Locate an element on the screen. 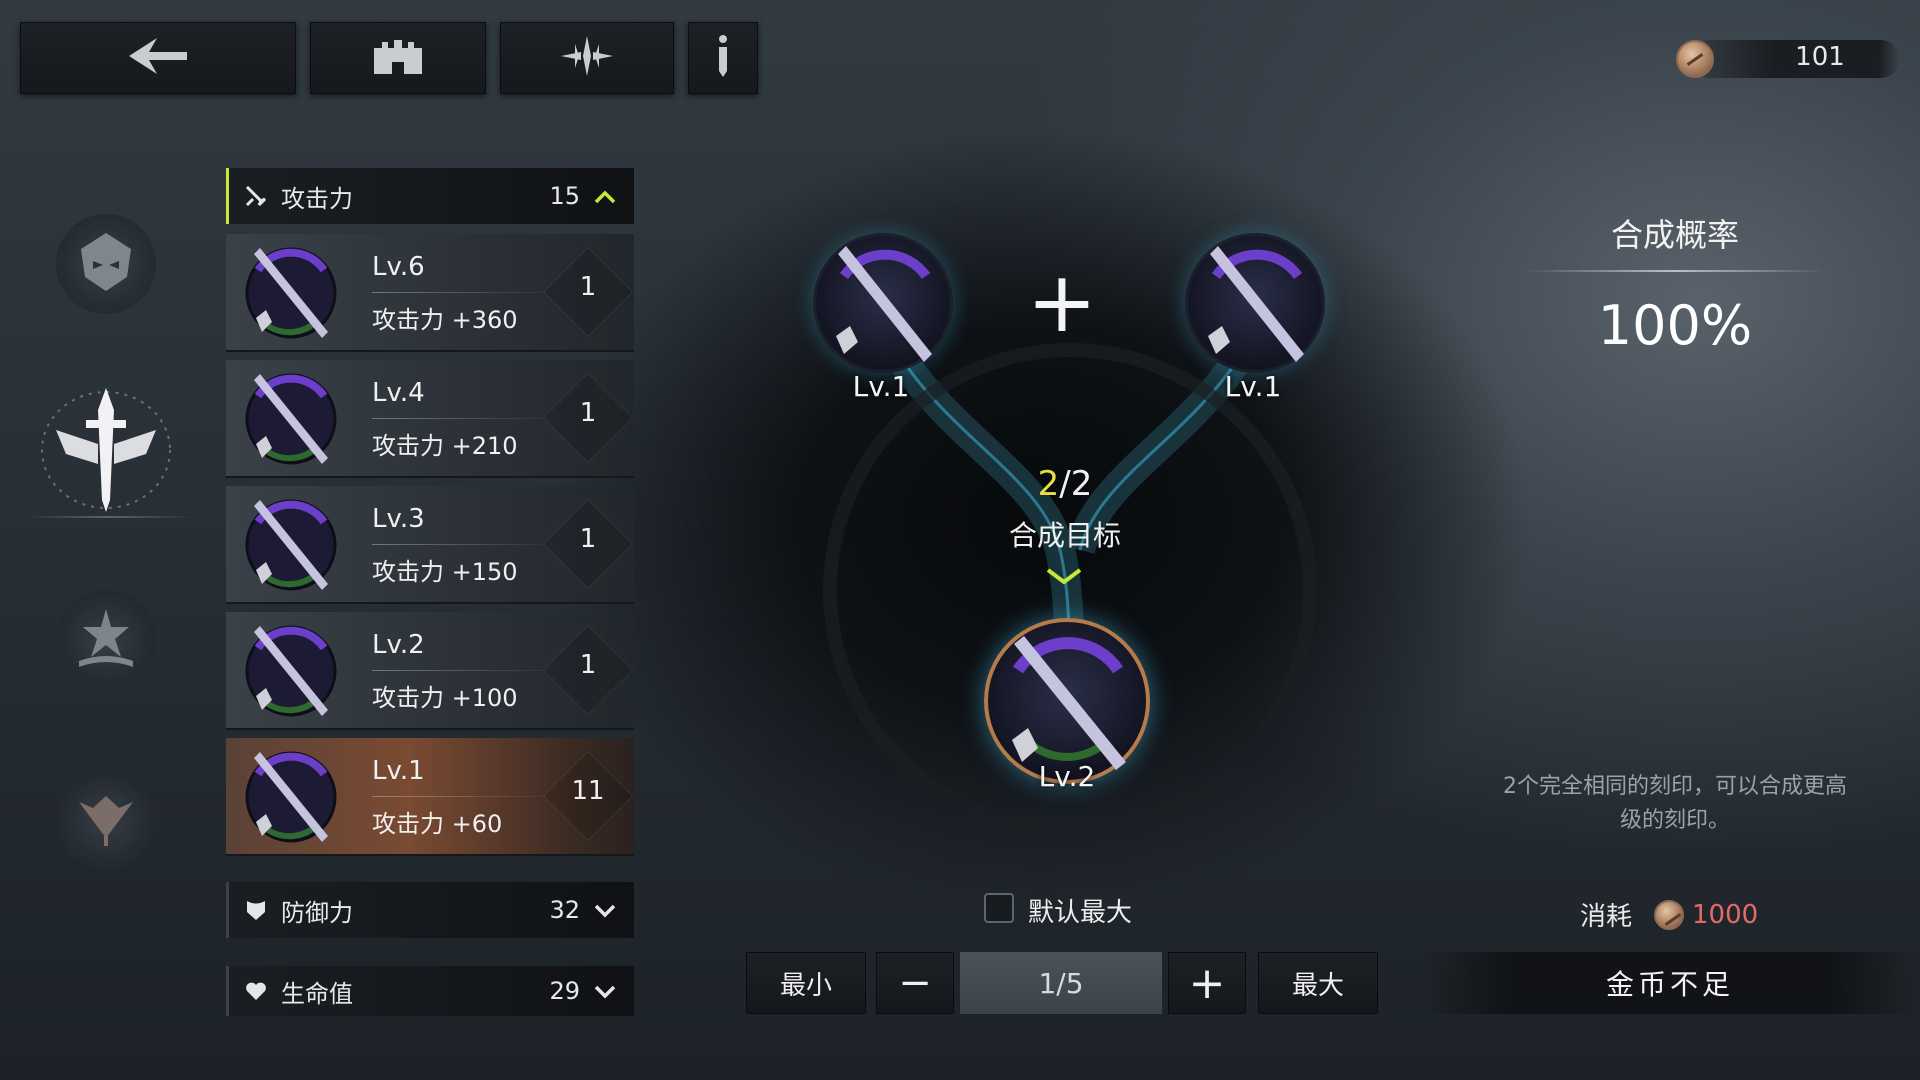  material-slot-right is located at coordinates (1255, 303).